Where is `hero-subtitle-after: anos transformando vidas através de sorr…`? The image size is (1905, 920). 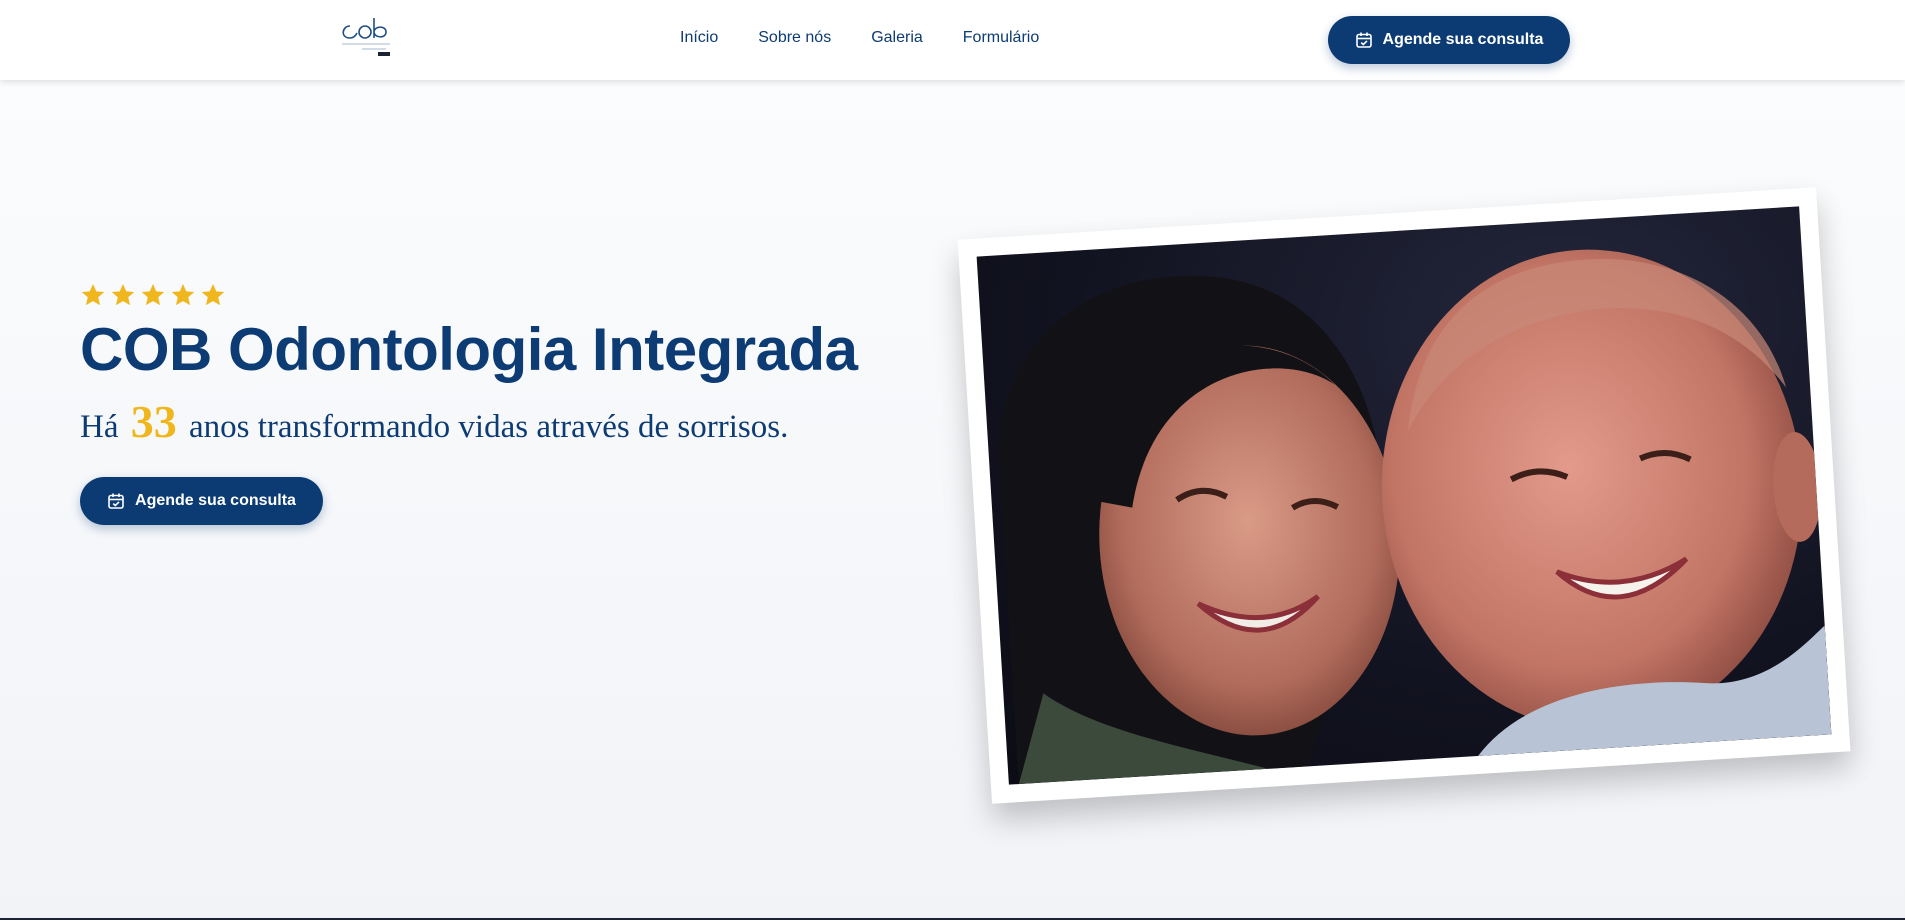
hero-subtitle-after: anos transformando vidas através de sorr… is located at coordinates (488, 427).